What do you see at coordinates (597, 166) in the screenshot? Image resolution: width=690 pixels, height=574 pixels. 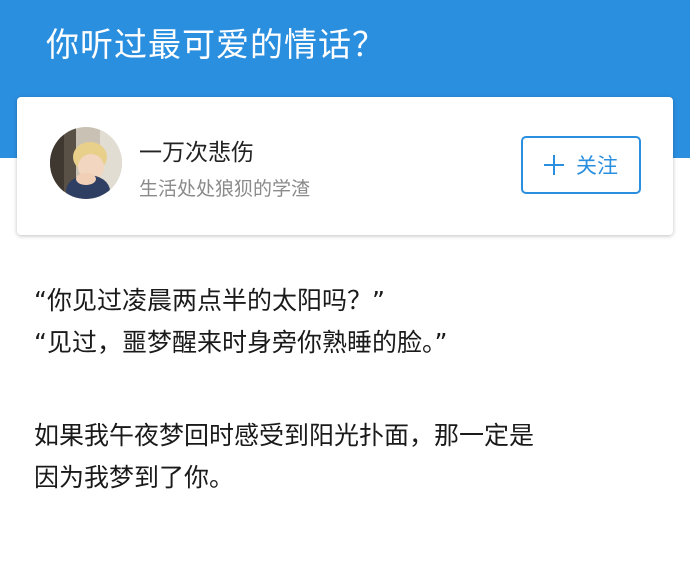 I see `follow-button-label: 关注` at bounding box center [597, 166].